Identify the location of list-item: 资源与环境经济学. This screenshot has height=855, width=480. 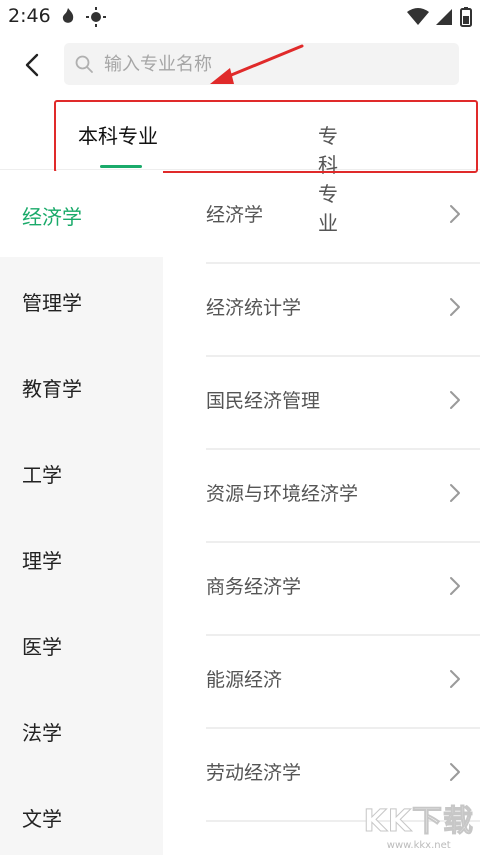
(343, 496).